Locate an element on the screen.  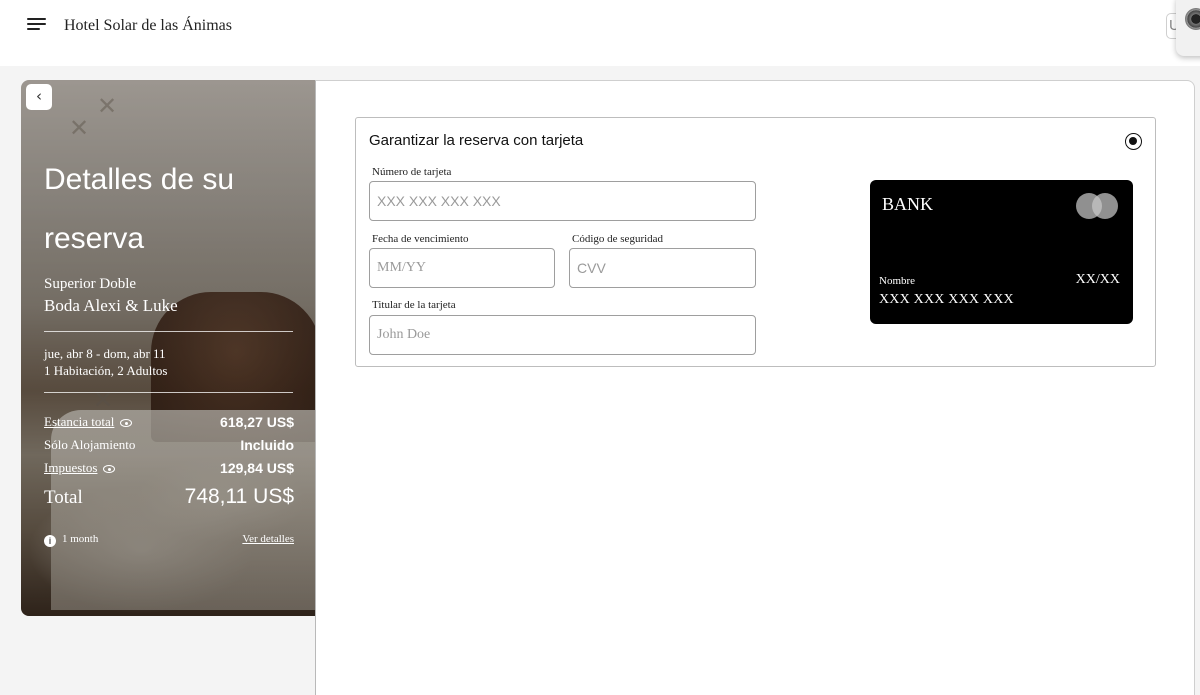
card-expiry: XX/XX is located at coordinates (1097, 279).